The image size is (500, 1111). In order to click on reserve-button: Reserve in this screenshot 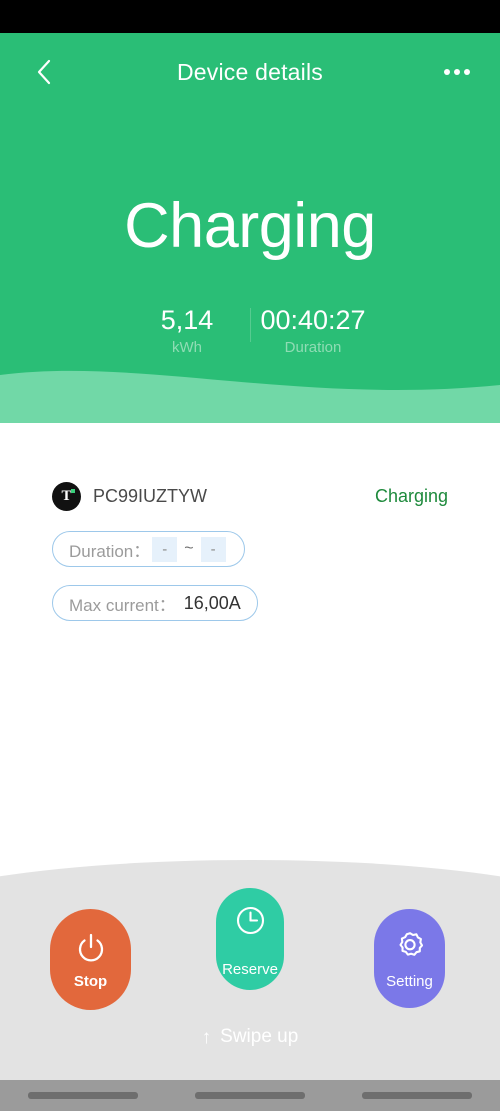, I will do `click(250, 939)`.